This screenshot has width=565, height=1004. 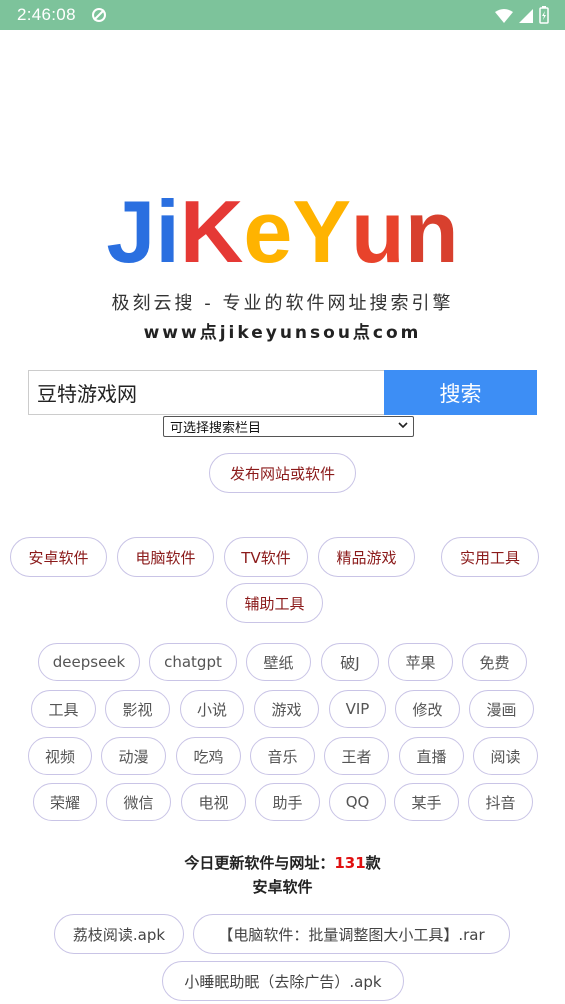 I want to click on tag-item: chatgpt, so click(x=193, y=662).